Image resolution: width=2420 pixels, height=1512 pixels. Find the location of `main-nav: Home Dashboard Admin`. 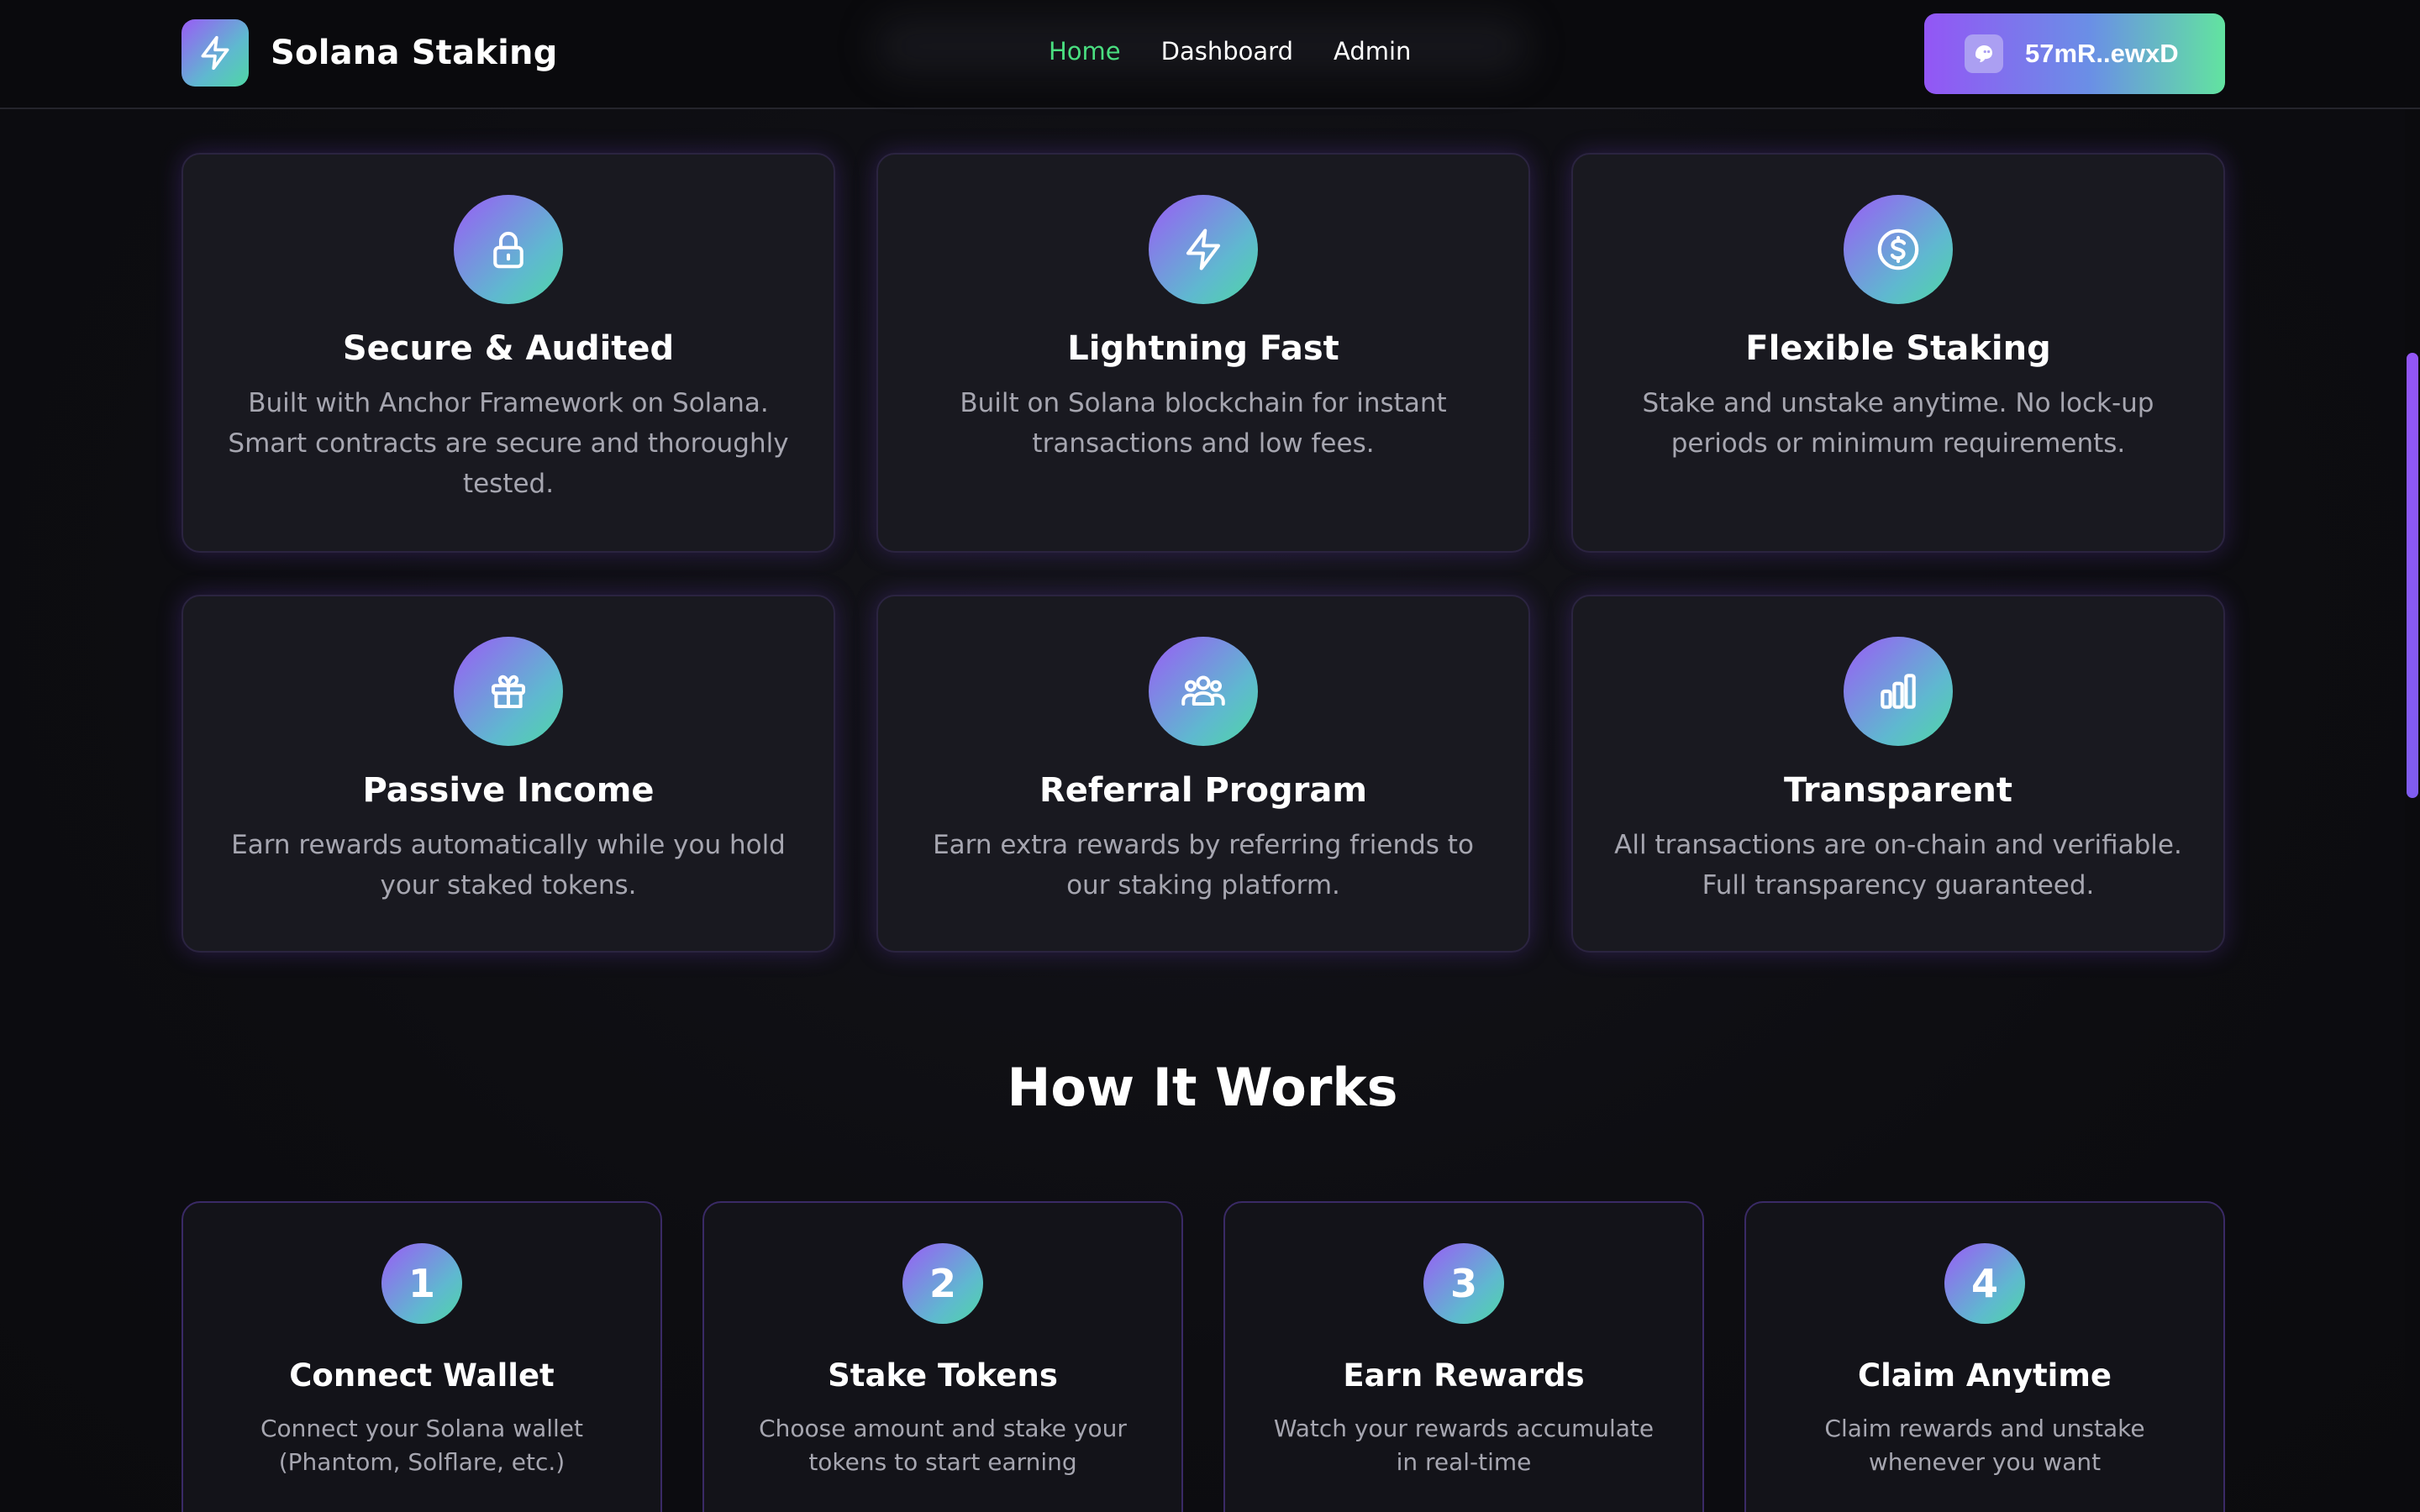

main-nav: Home Dashboard Admin is located at coordinates (1230, 51).